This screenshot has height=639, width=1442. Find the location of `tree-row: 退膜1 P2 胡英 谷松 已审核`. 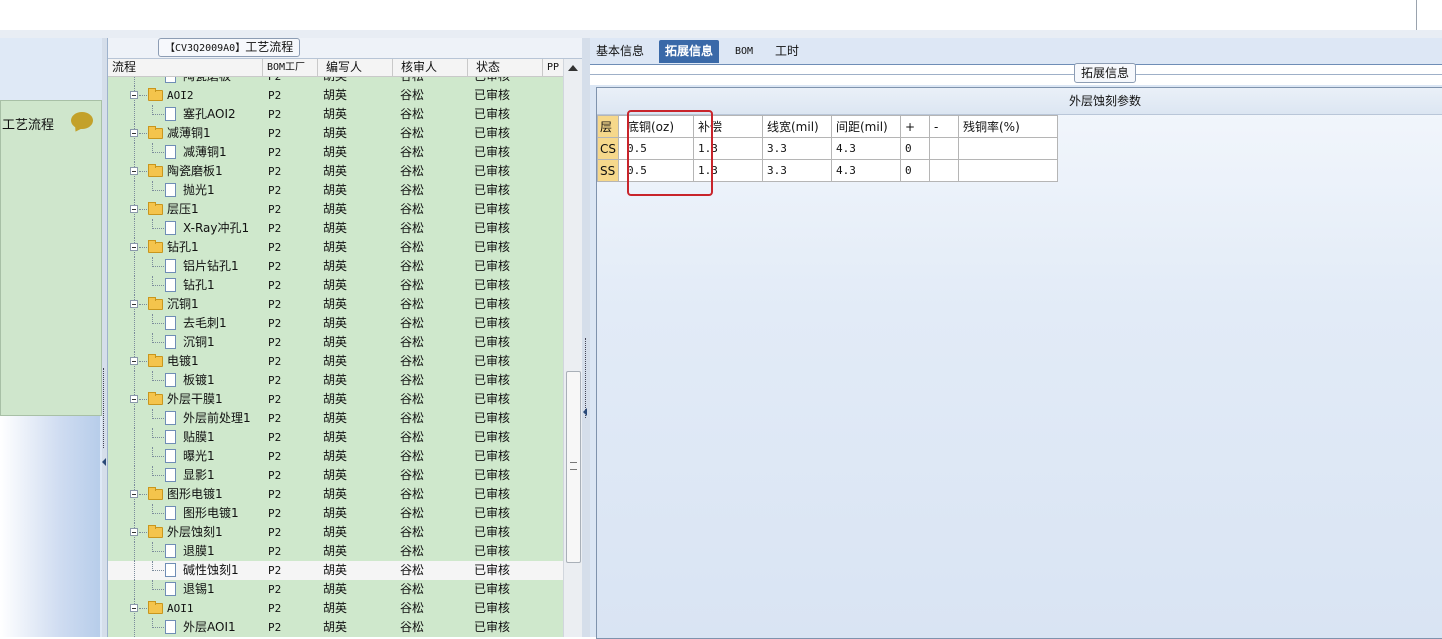

tree-row: 退膜1 P2 胡英 谷松 已审核 is located at coordinates (335, 551).